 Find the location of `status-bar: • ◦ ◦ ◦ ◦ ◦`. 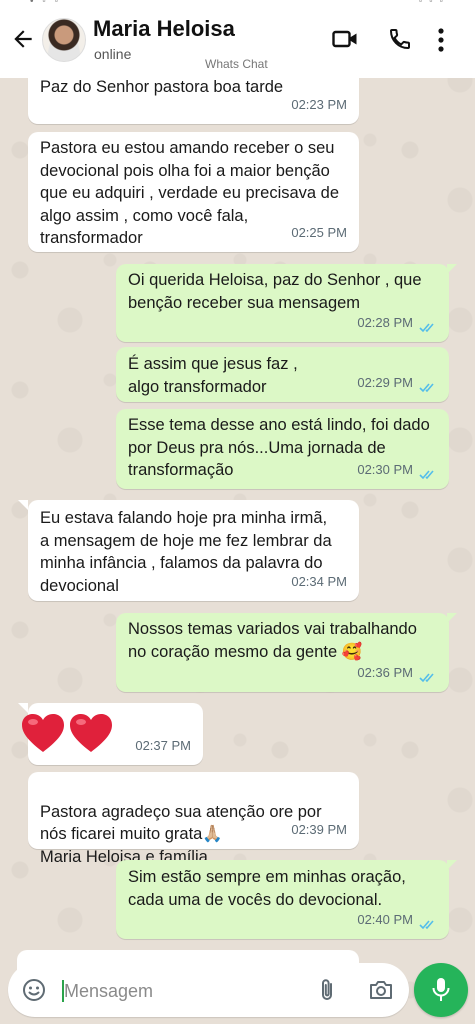

status-bar: • ◦ ◦ ◦ ◦ ◦ is located at coordinates (237, 4).